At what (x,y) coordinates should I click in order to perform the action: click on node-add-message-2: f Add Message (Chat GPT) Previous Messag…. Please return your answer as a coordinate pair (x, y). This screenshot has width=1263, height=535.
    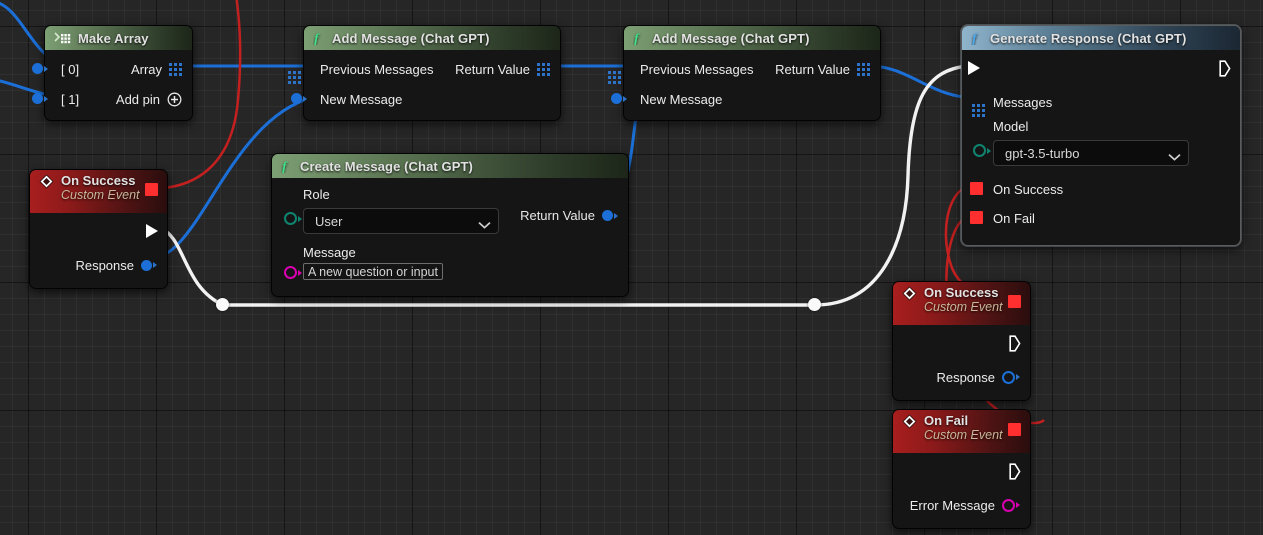
    Looking at the image, I should click on (744, 73).